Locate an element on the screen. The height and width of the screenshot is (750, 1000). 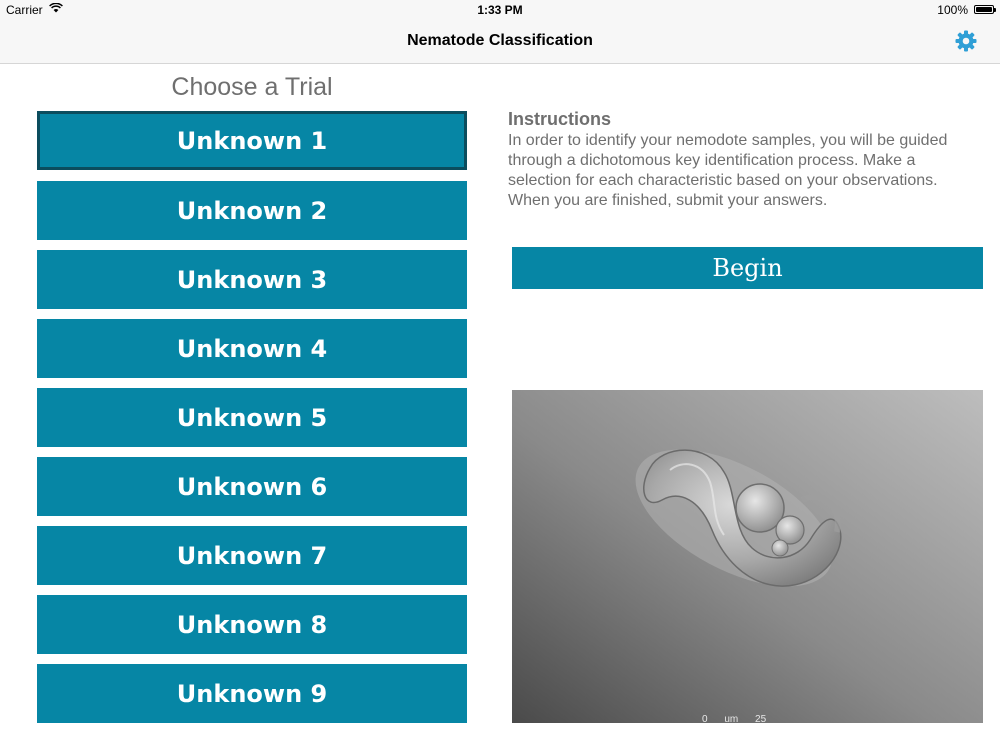
battery-percent: 100% is located at coordinates (952, 10).